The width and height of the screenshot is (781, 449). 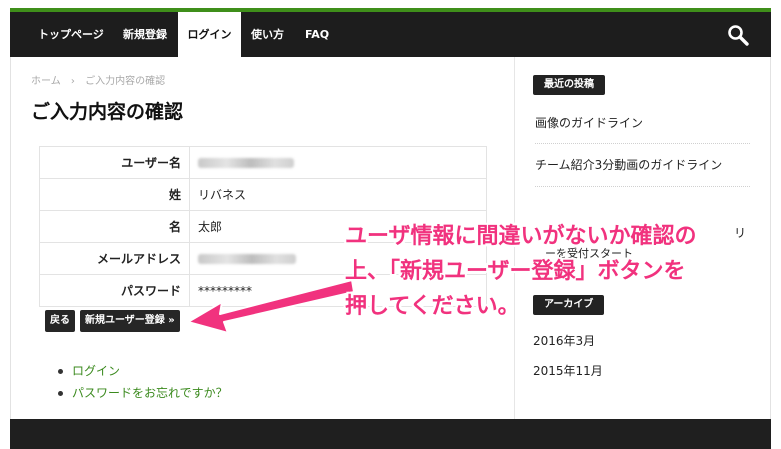 I want to click on row-label-password: パスワード, so click(x=114, y=290).